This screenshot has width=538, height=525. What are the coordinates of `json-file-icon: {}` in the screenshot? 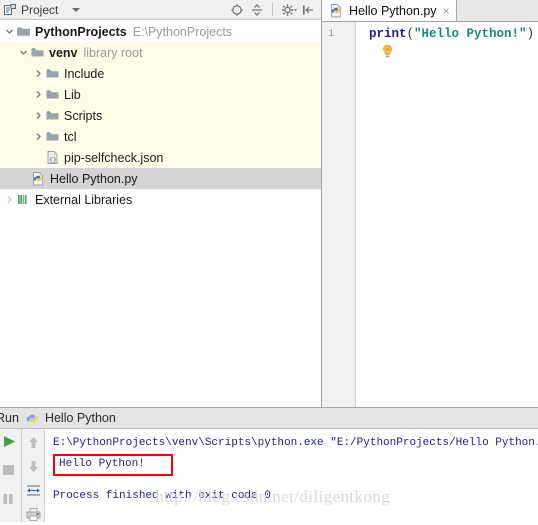 It's located at (52, 157).